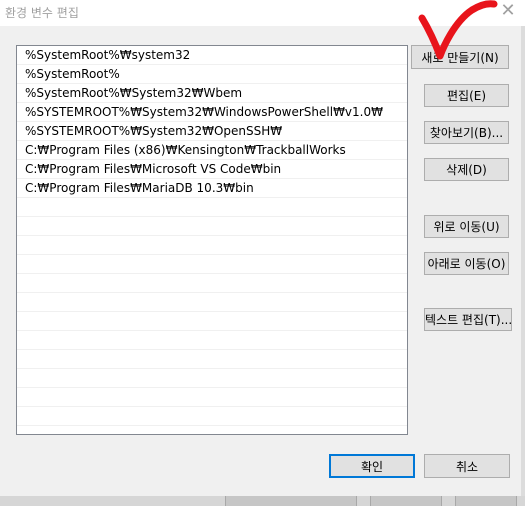 This screenshot has height=506, width=525. I want to click on ok-button: 확인, so click(372, 466).